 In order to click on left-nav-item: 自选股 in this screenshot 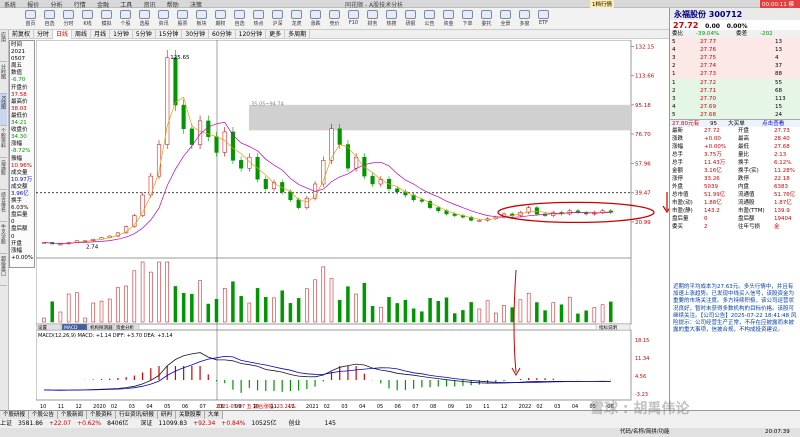, I will do `click(3, 174)`.